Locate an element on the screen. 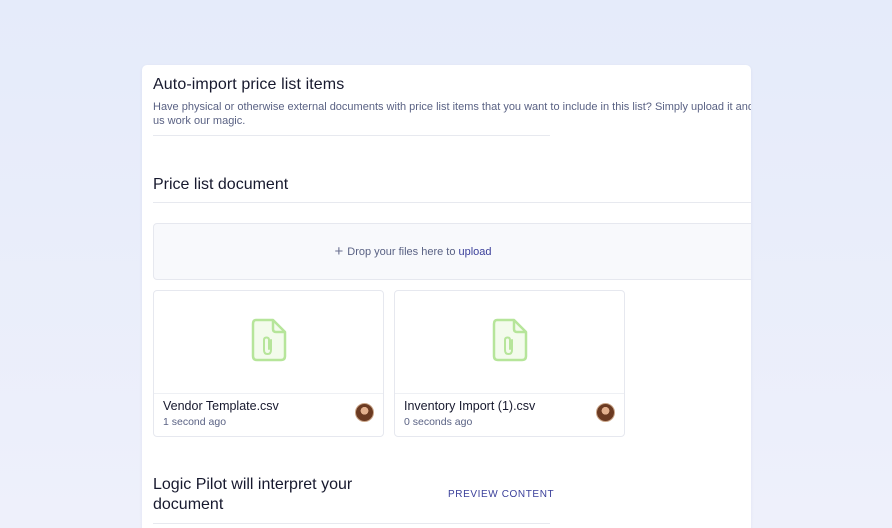  file-dropzone: + Drop your files here to upload is located at coordinates (452, 251).